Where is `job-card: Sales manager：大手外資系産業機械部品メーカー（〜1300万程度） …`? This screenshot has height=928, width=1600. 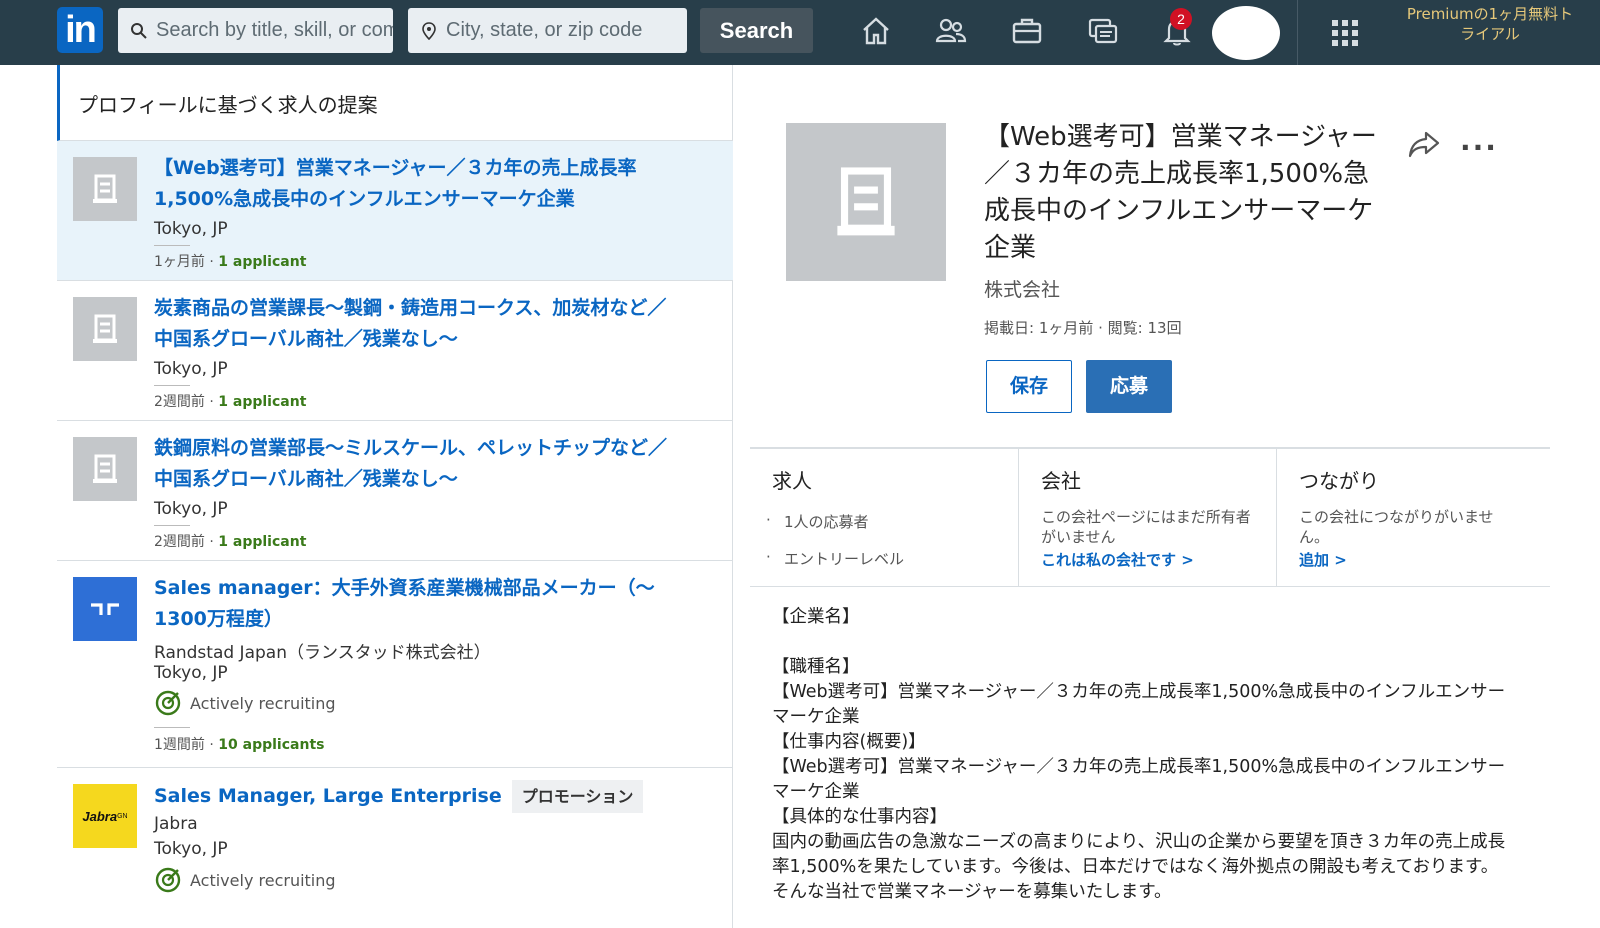
job-card: Sales manager：大手外資系産業機械部品メーカー（〜1300万程度） … is located at coordinates (395, 664).